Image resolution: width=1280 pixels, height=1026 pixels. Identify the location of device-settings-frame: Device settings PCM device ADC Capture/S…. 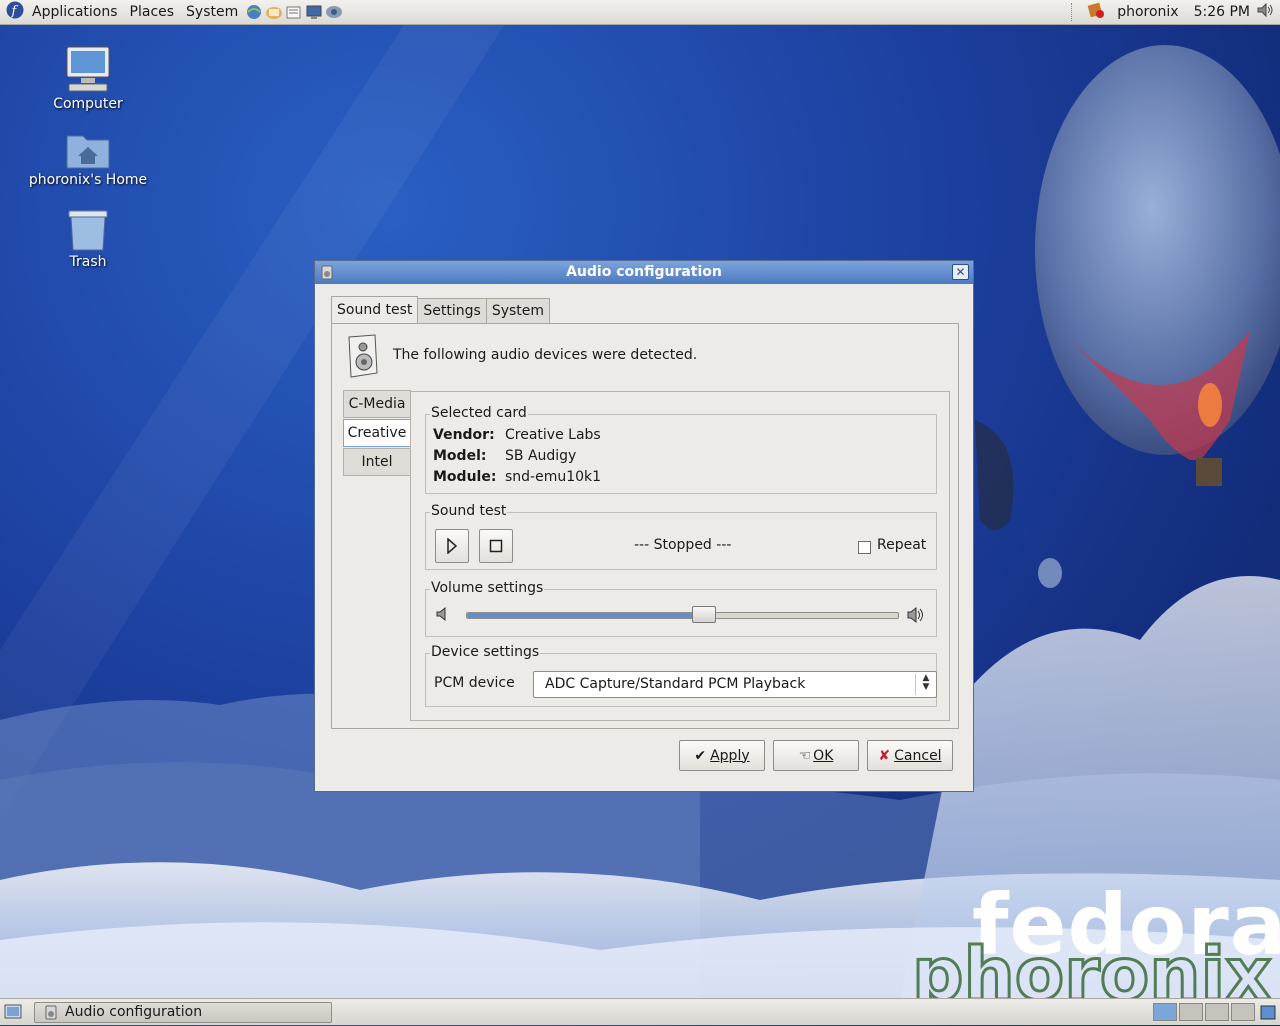
(681, 675).